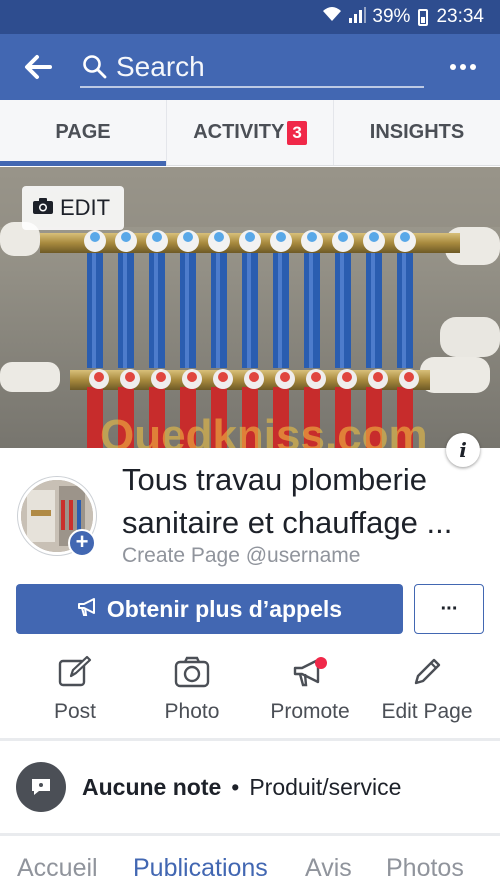 This screenshot has height=889, width=500. I want to click on tab-activity: ACTIVITY 3, so click(250, 132).